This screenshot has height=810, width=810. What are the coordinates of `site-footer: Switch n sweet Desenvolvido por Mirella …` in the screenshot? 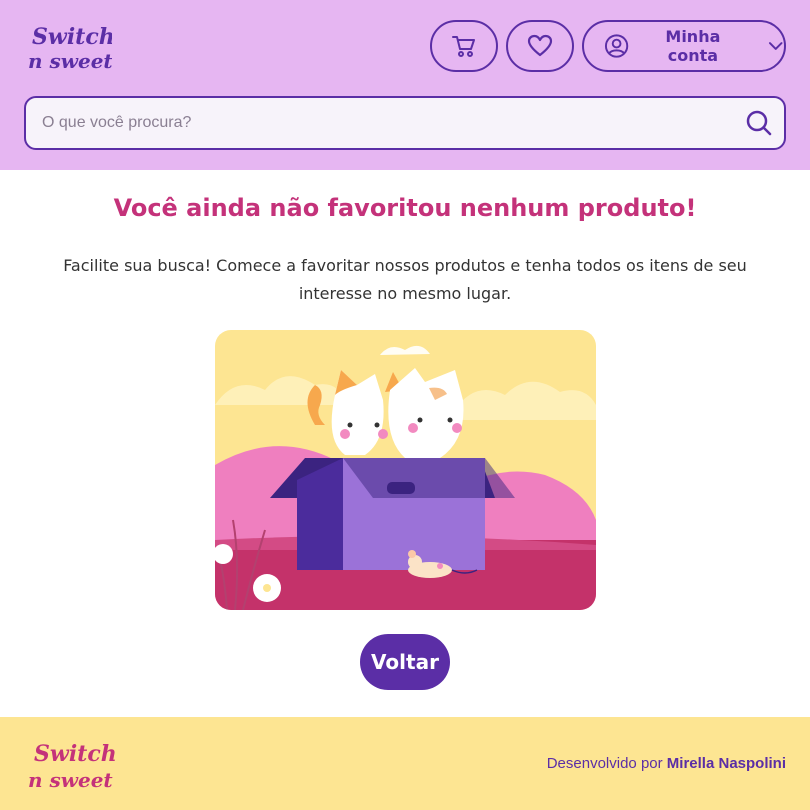 It's located at (405, 763).